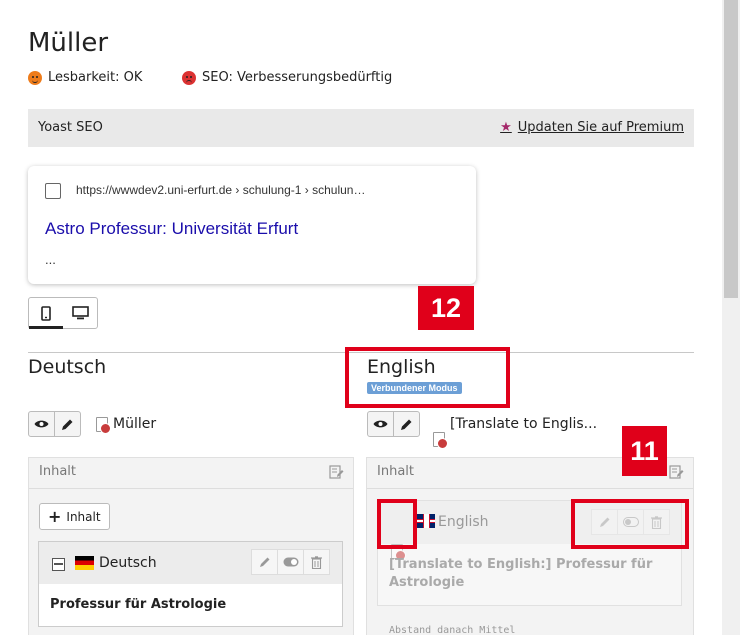 This screenshot has height=635, width=740. I want to click on deutsch-element-body: Professur für Astrologie, so click(138, 604).